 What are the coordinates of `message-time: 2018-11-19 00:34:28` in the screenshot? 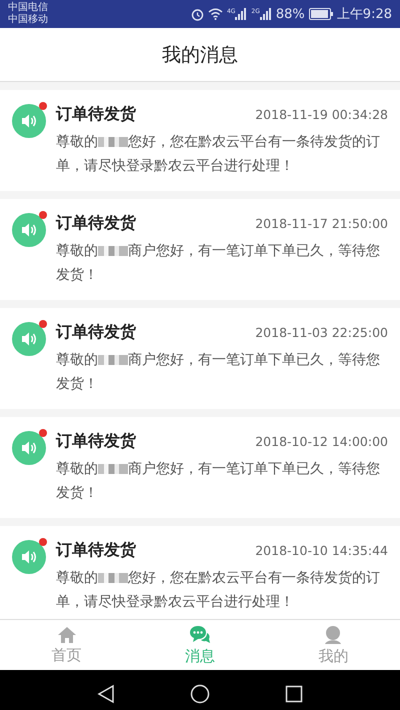 It's located at (321, 114).